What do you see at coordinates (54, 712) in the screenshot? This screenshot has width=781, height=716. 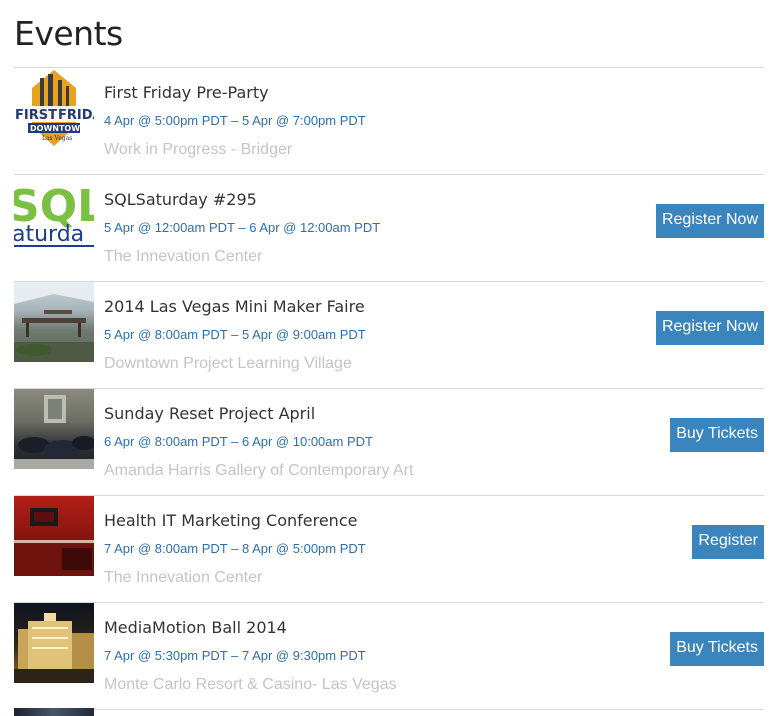 I see `event-thumbnail-partial` at bounding box center [54, 712].